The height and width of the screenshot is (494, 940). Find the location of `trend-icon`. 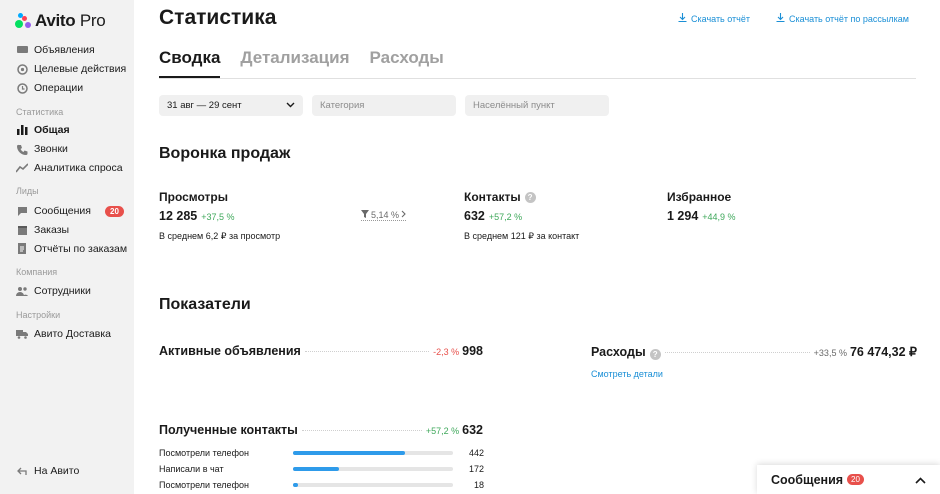

trend-icon is located at coordinates (22, 168).